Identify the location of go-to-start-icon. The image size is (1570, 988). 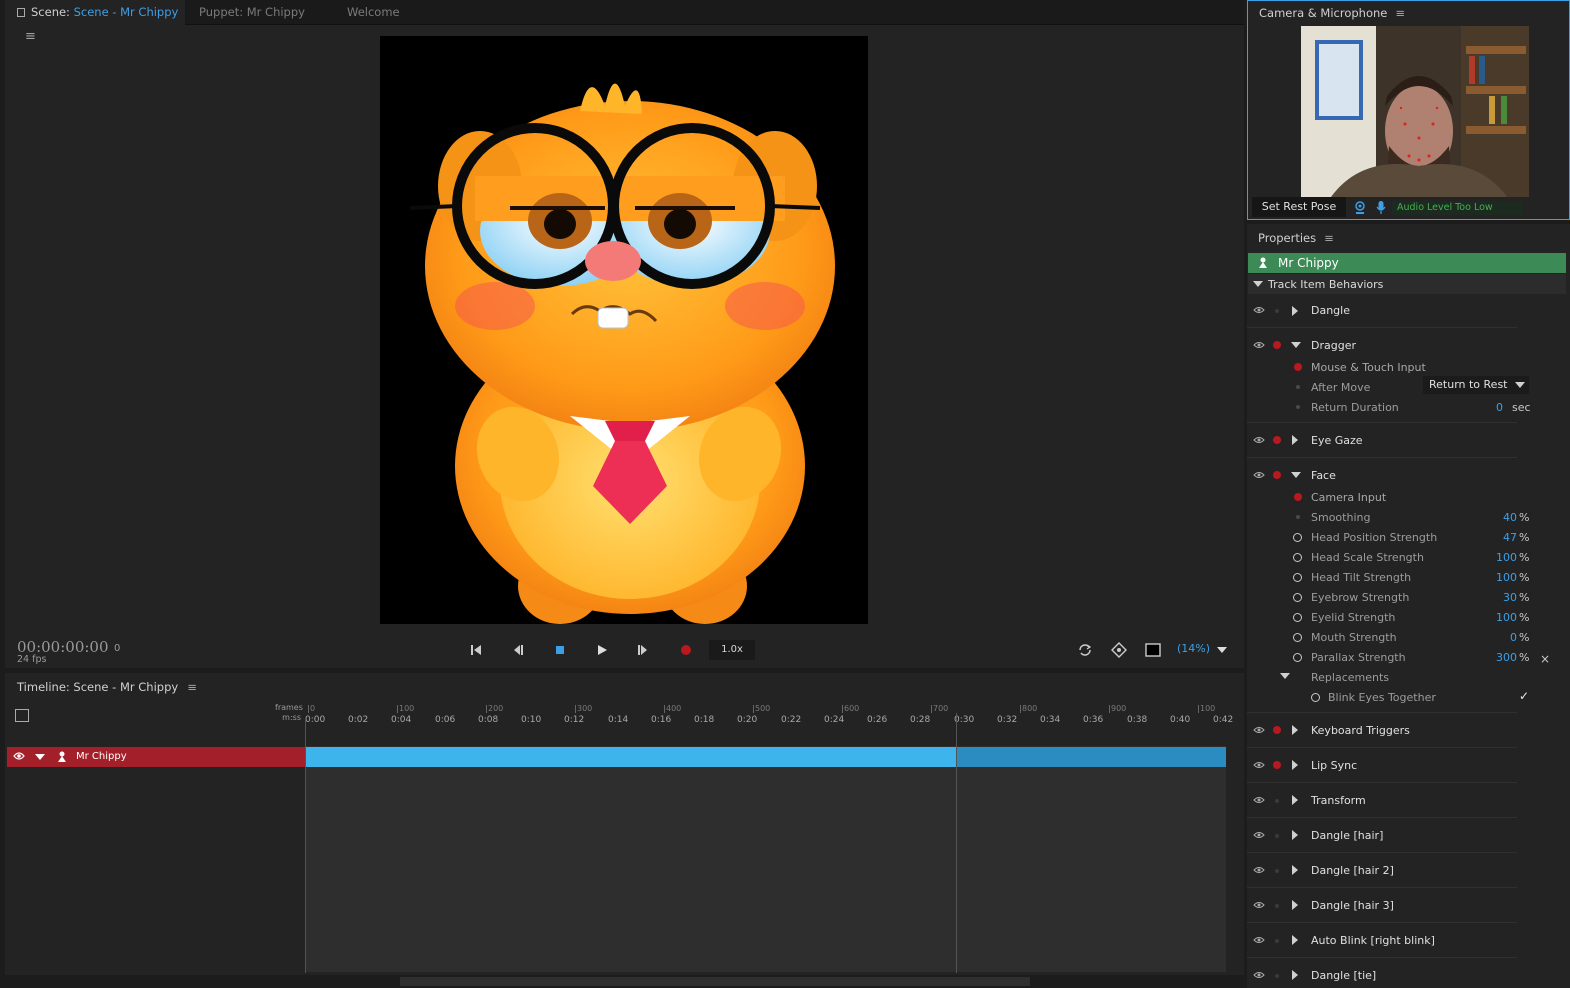
(476, 650).